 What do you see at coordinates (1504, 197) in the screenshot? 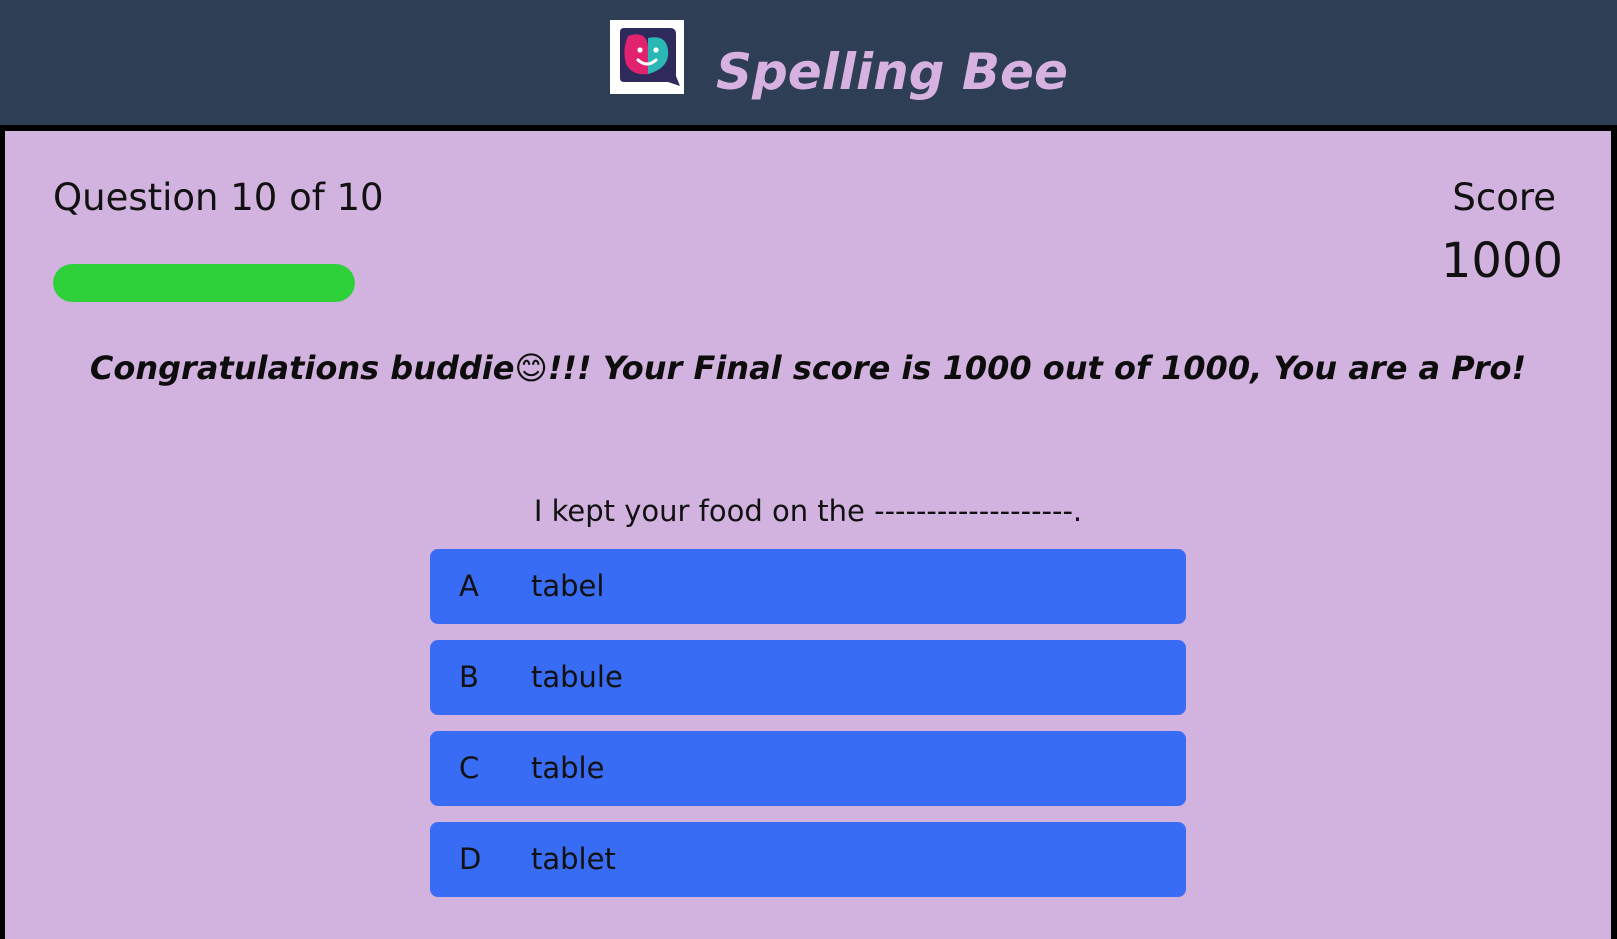
I see `score-label: Score` at bounding box center [1504, 197].